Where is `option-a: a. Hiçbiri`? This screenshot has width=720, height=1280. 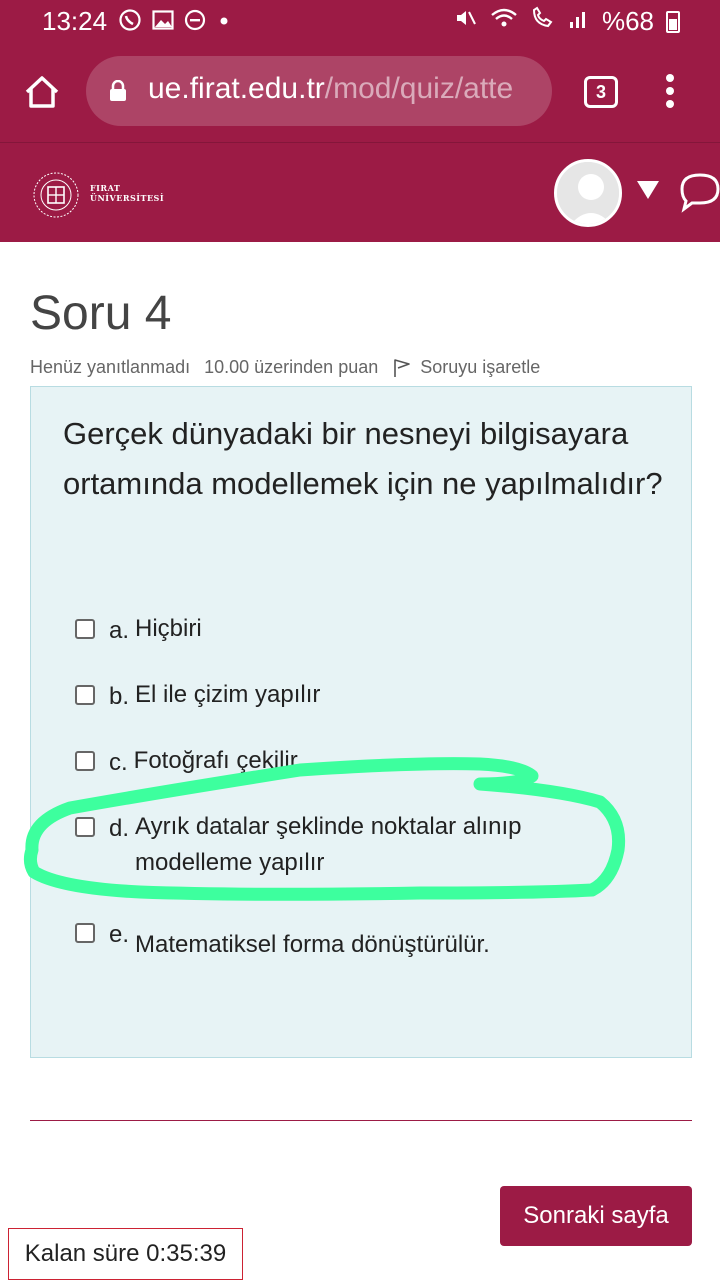 option-a: a. Hiçbiri is located at coordinates (138, 631).